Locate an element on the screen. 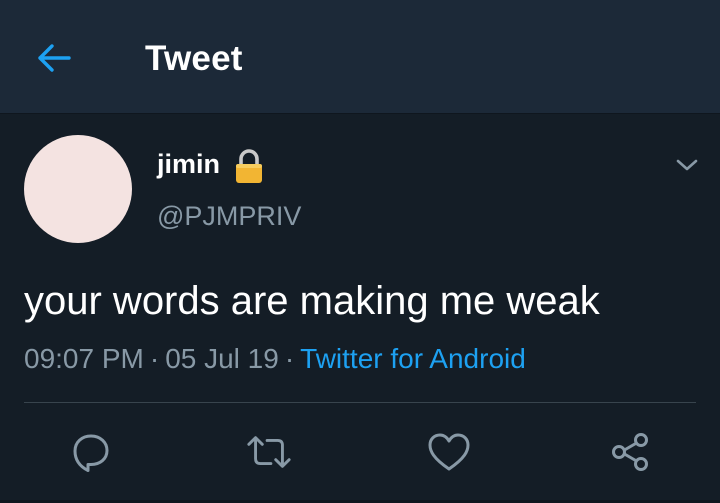 Image resolution: width=720 pixels, height=503 pixels. arrow-left-icon is located at coordinates (54, 58).